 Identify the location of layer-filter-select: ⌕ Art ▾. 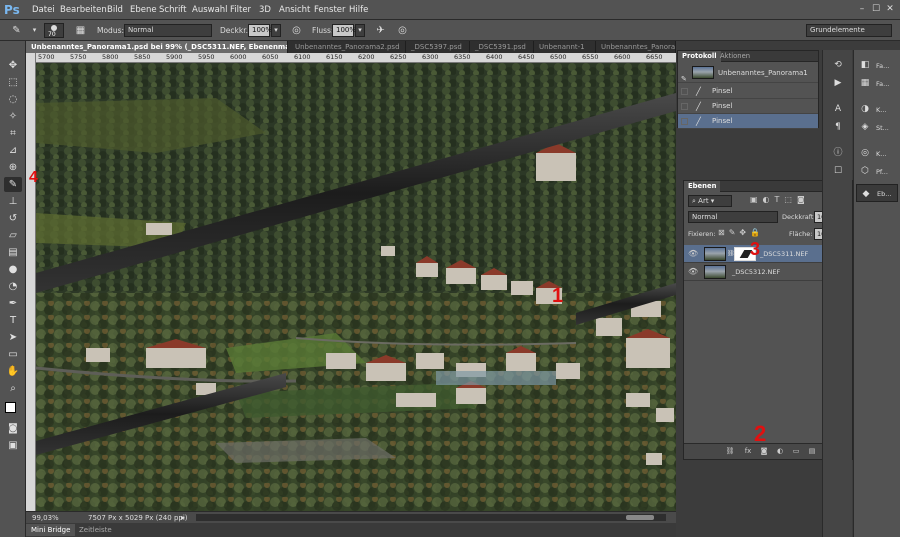
(710, 201).